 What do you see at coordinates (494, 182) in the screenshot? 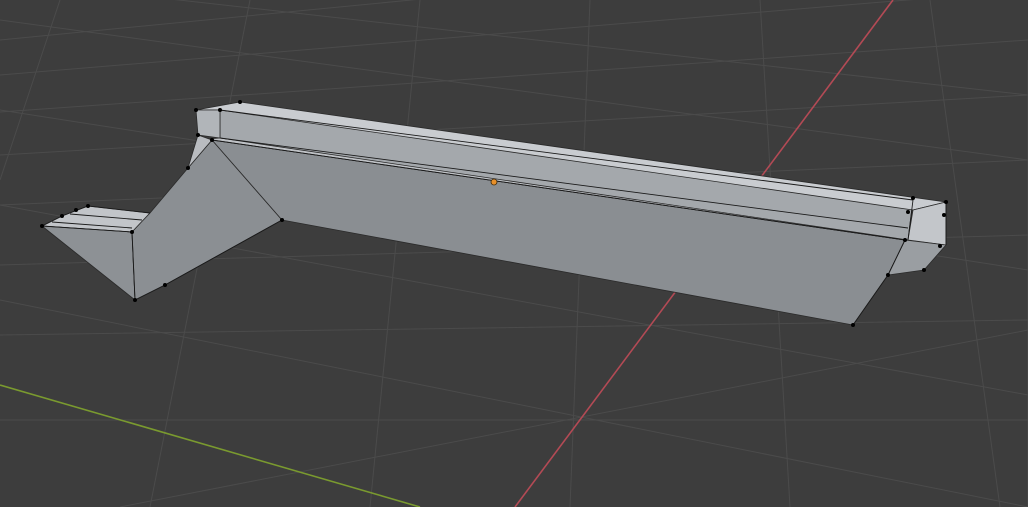
I see `object-origin-marker` at bounding box center [494, 182].